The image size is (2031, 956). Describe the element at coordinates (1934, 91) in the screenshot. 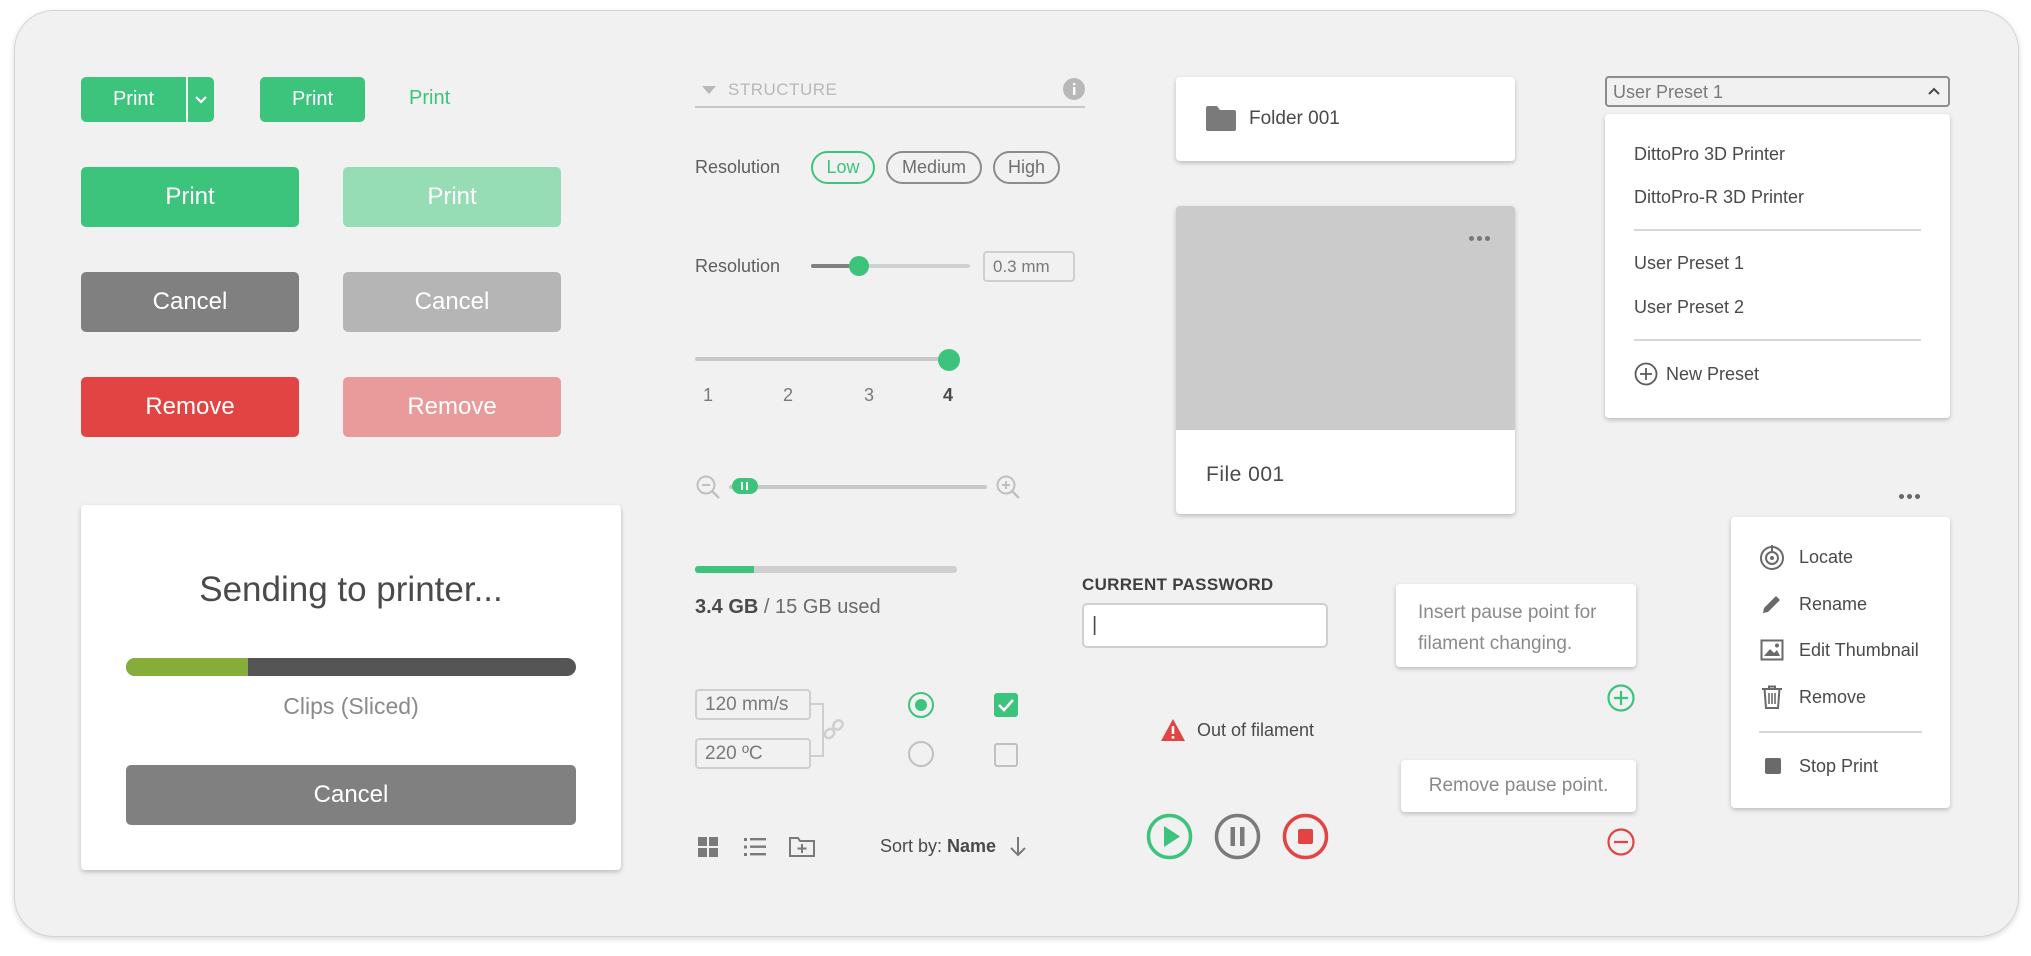

I see `chevron-up-icon` at that location.